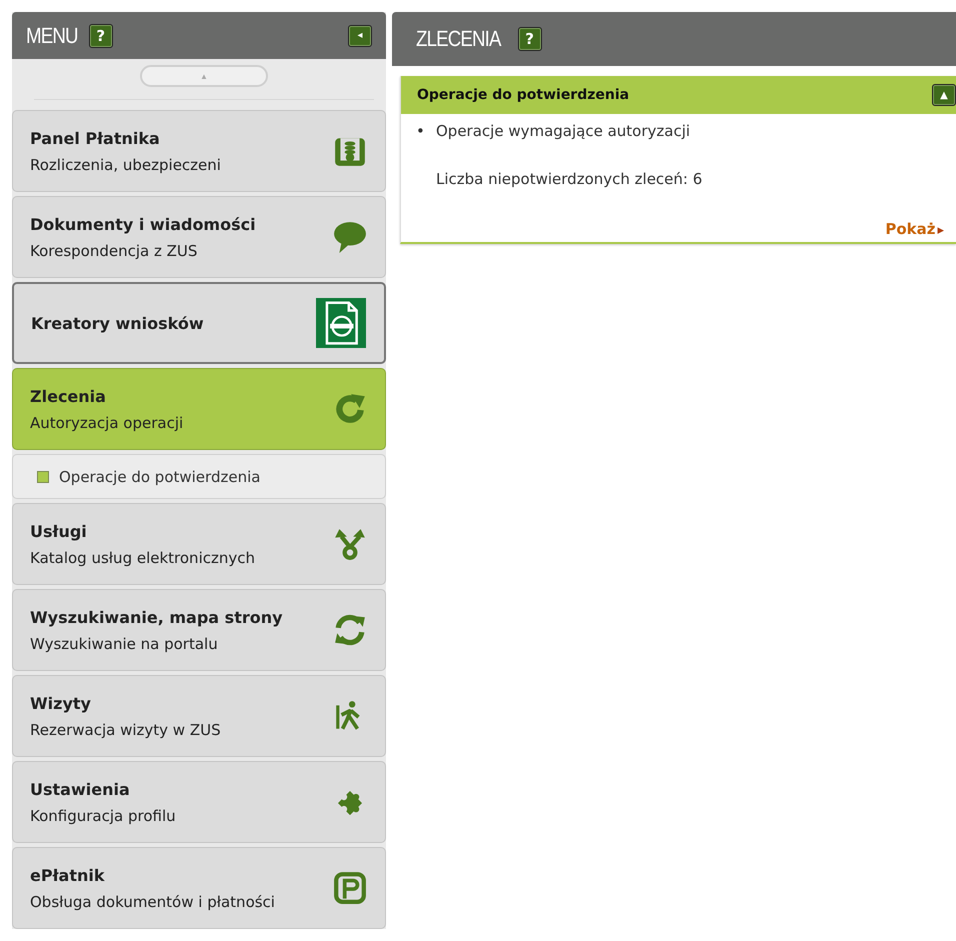  Describe the element at coordinates (199, 888) in the screenshot. I see `menu-item: ePłatnik Obsługa dokumentów i płatności` at that location.